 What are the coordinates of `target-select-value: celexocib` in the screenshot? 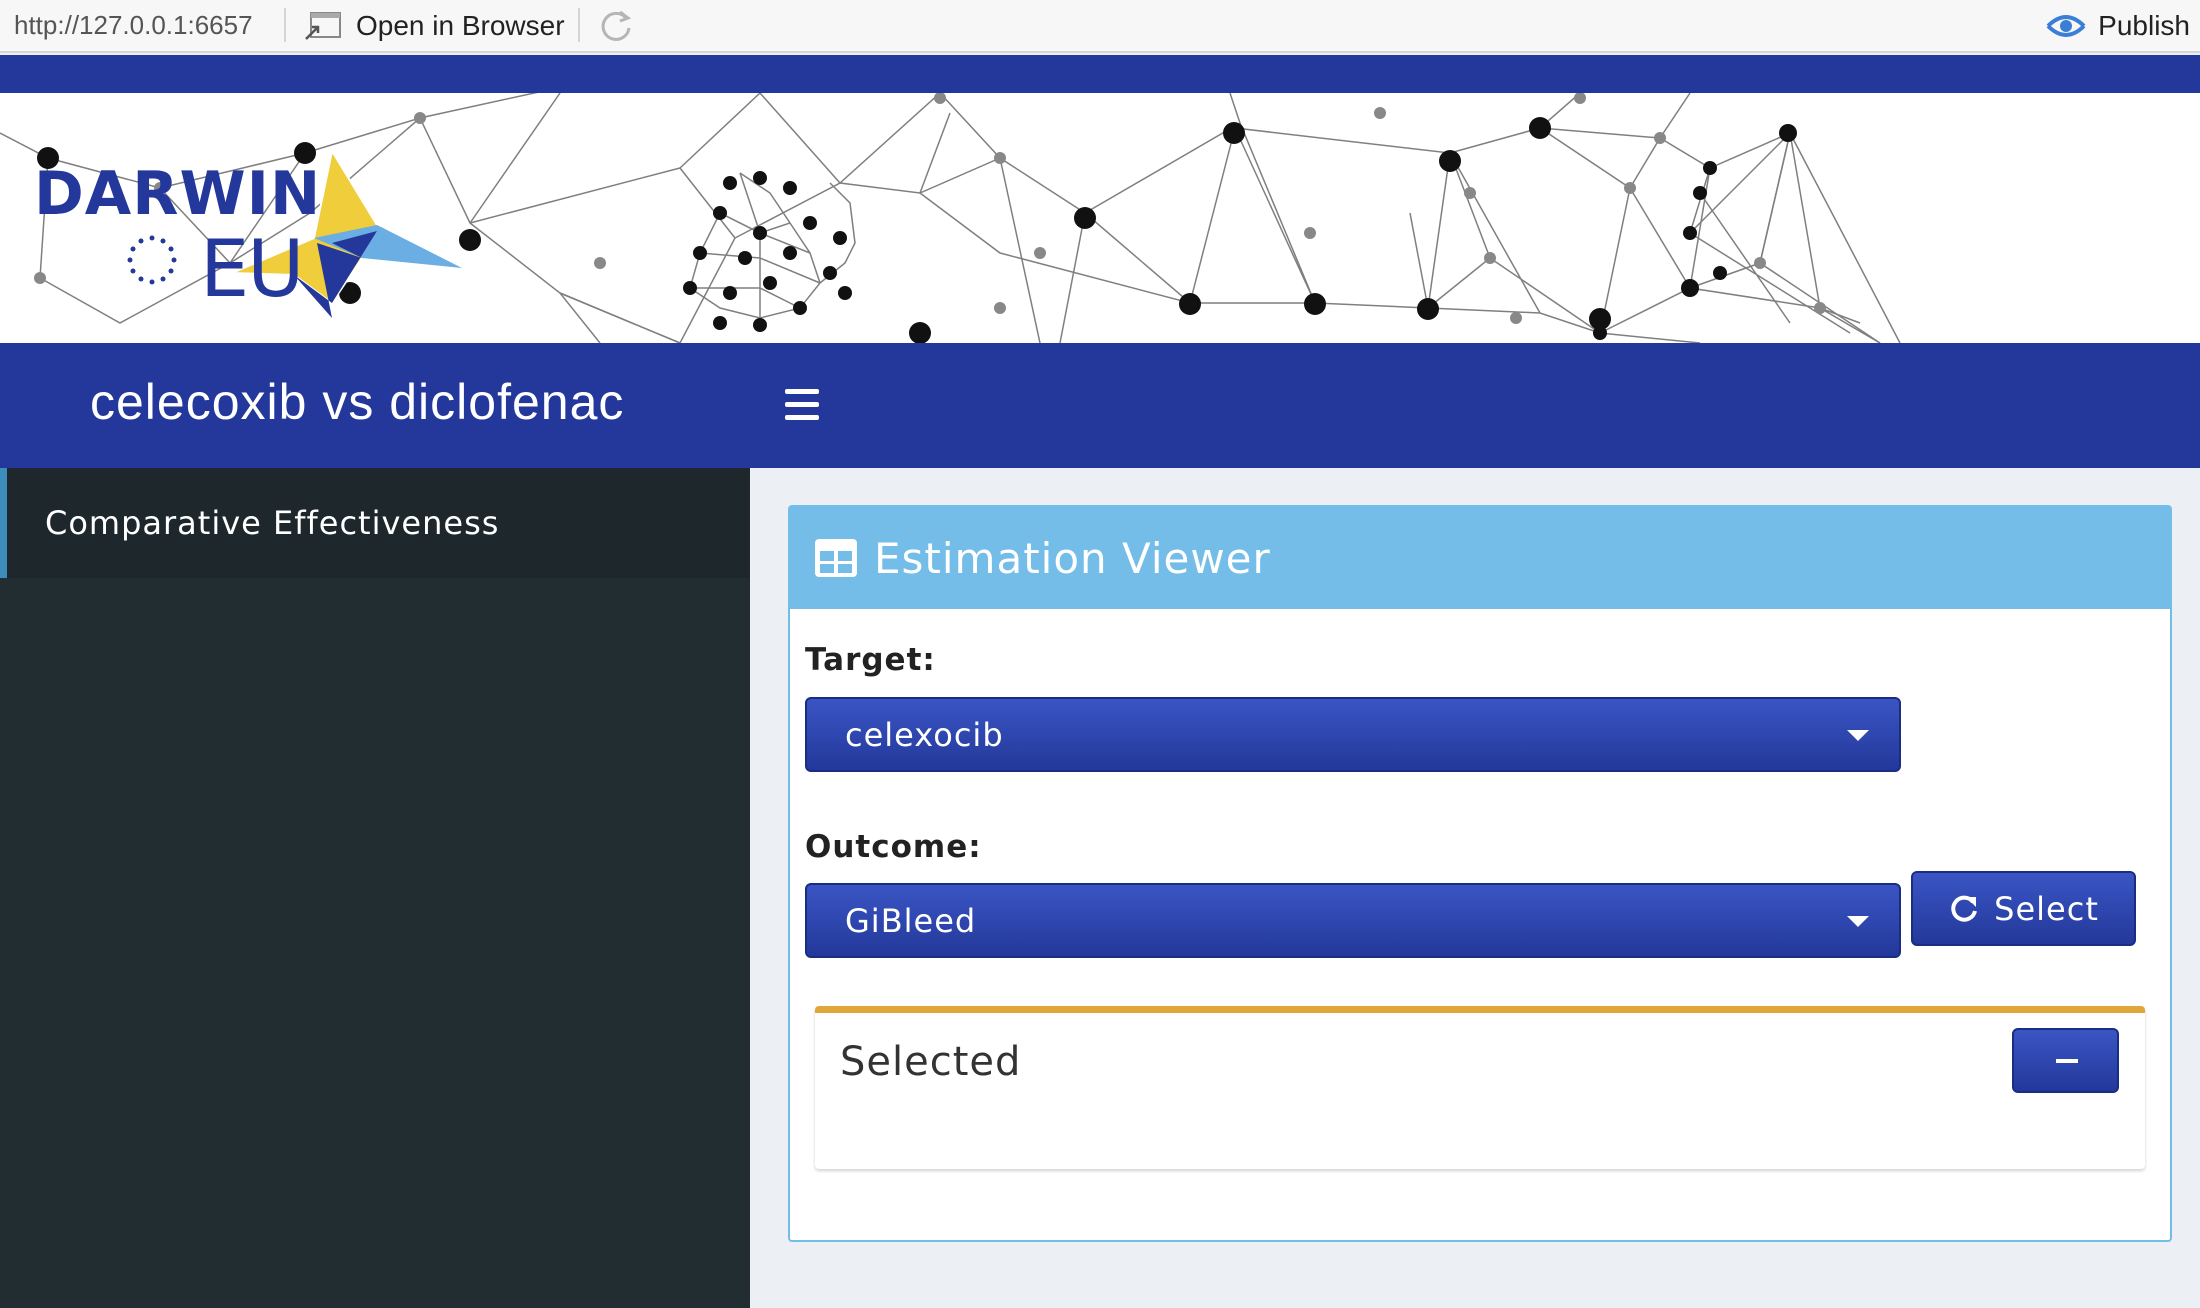 It's located at (924, 734).